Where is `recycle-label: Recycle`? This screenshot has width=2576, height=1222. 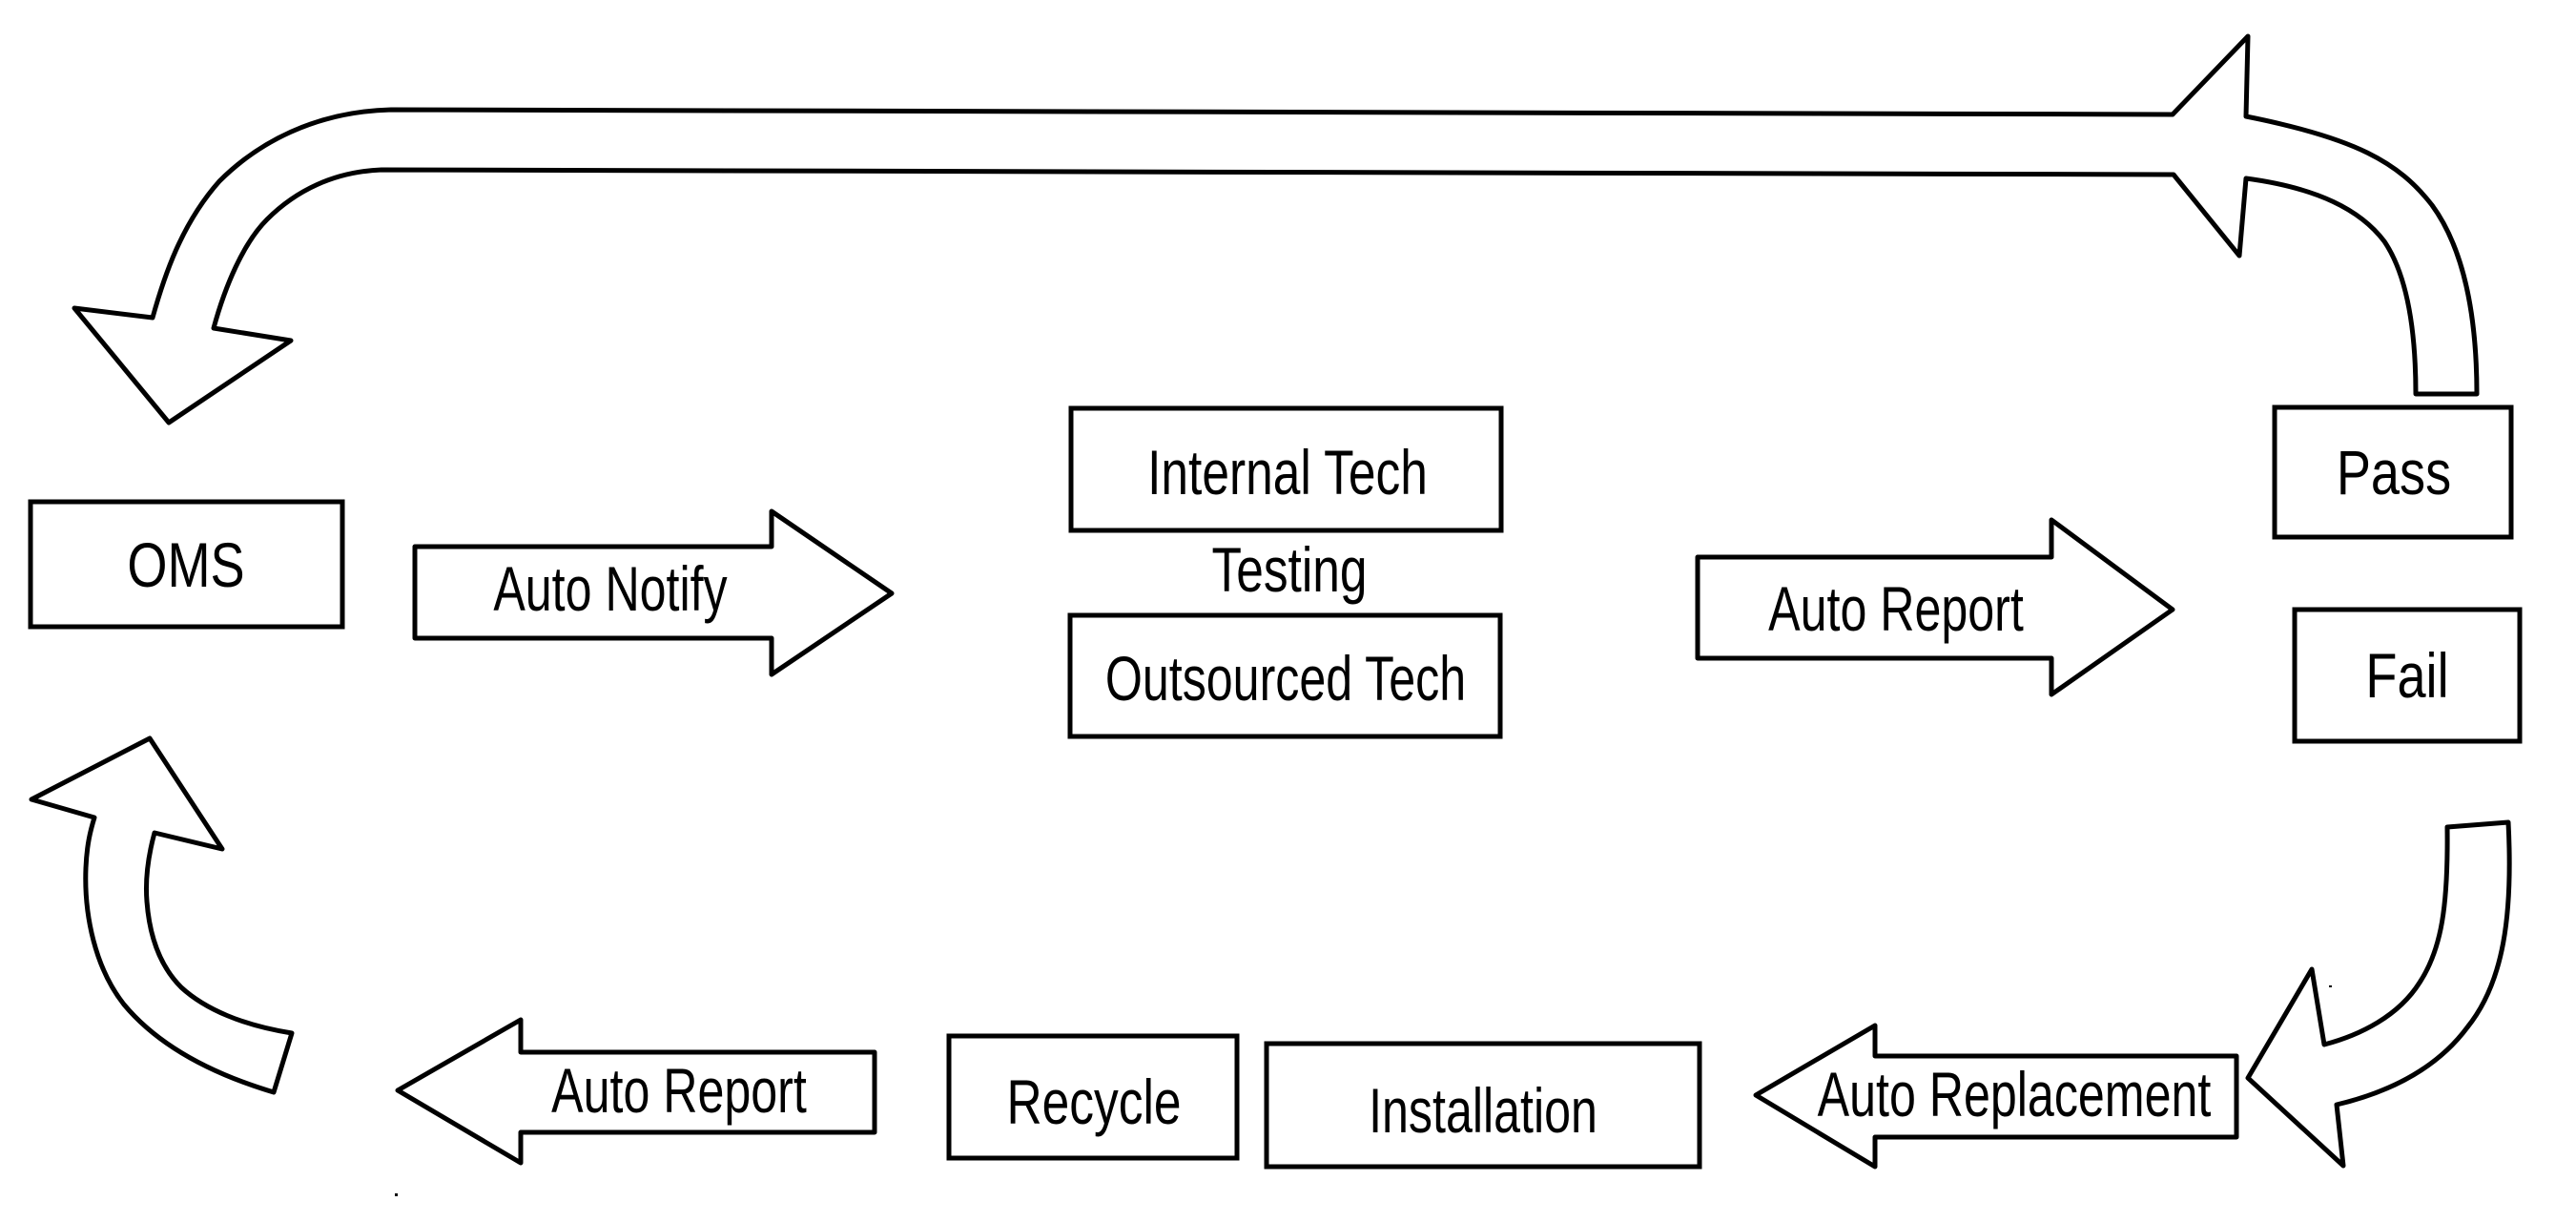 recycle-label: Recycle is located at coordinates (1093, 1102).